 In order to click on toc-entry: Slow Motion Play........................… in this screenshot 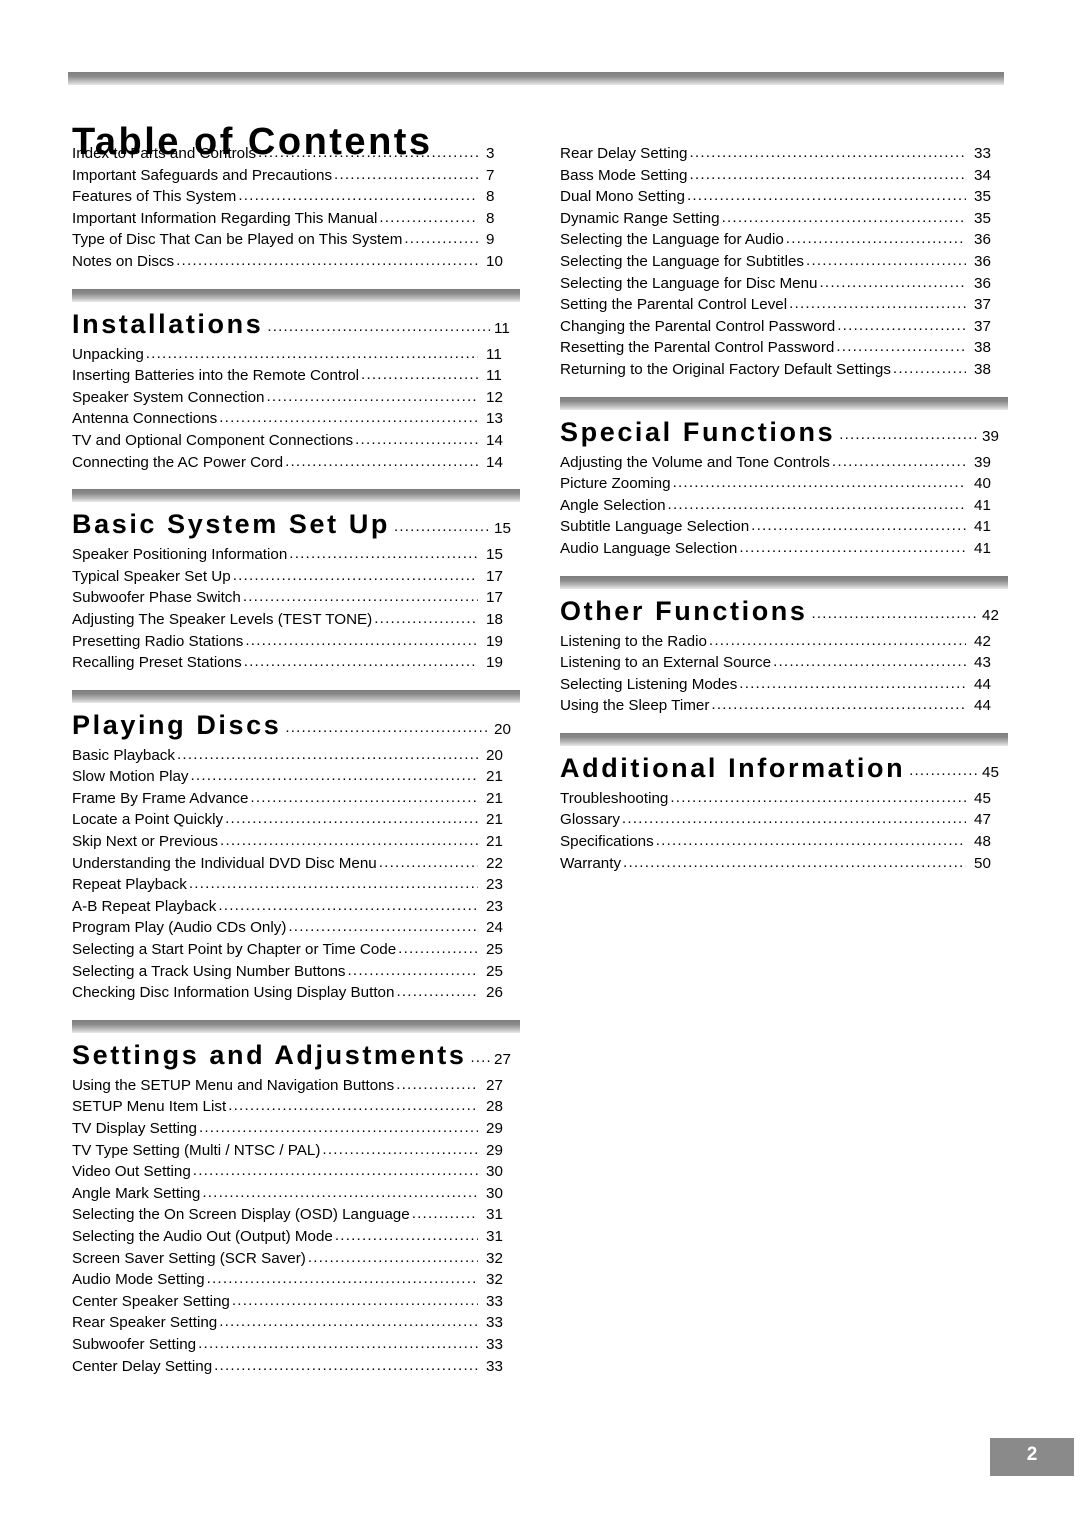, I will do `click(296, 777)`.